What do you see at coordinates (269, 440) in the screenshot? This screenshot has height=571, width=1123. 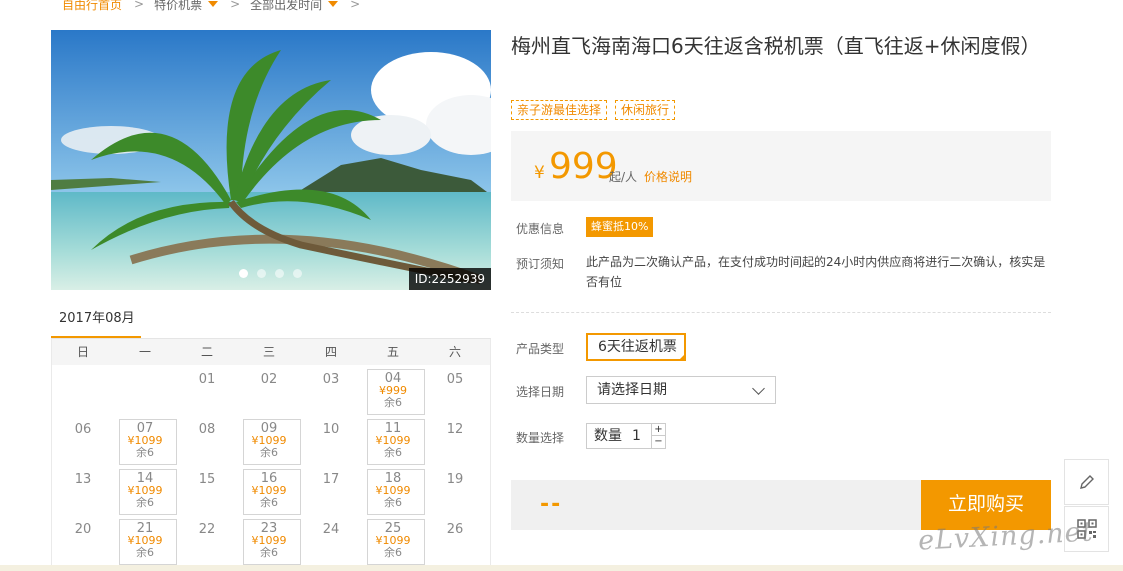 I see `calendar-day-available: 09 ¥1099 余6` at bounding box center [269, 440].